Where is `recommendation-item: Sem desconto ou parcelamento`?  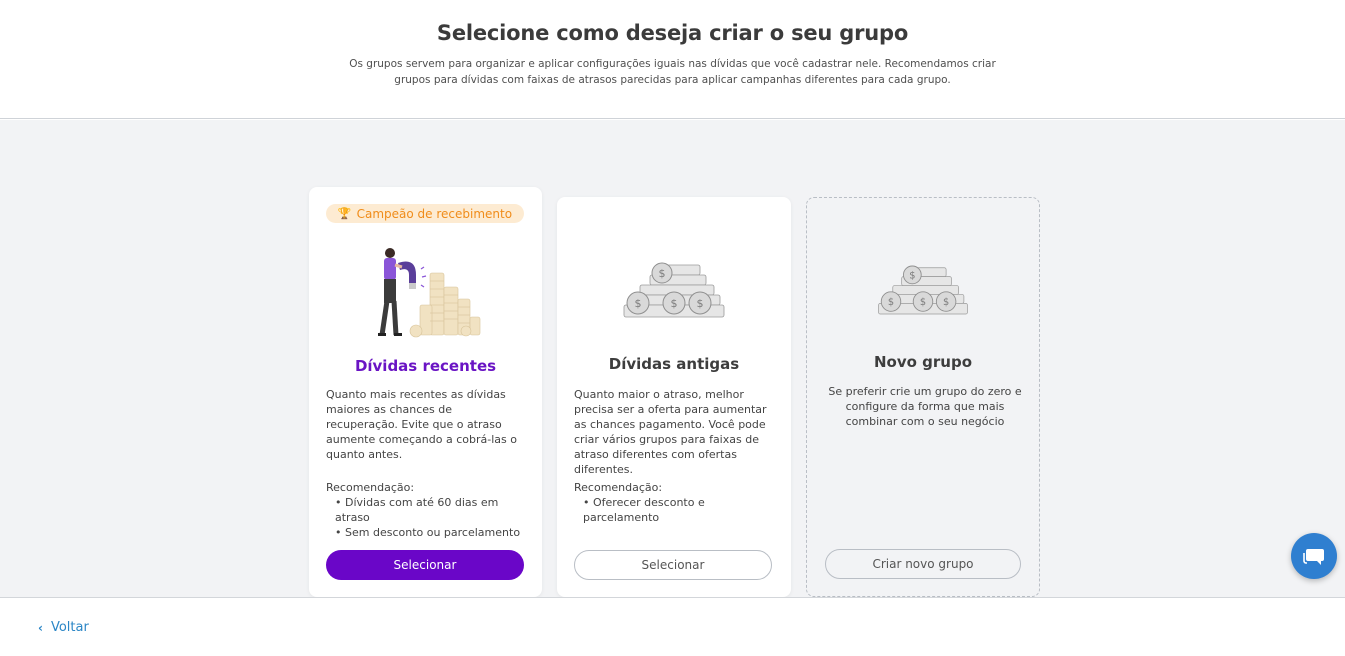 recommendation-item: Sem desconto ou parcelamento is located at coordinates (433, 532).